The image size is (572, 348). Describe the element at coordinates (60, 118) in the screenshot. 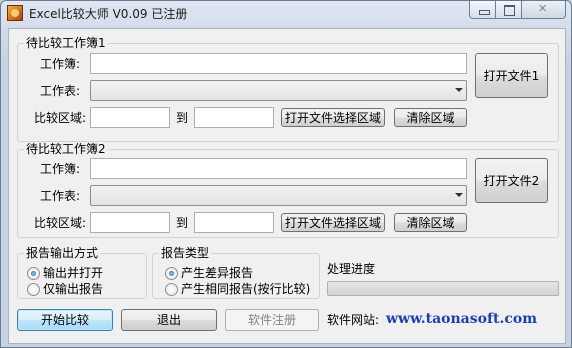

I see `workbook1-range-label: 比较区域:` at that location.